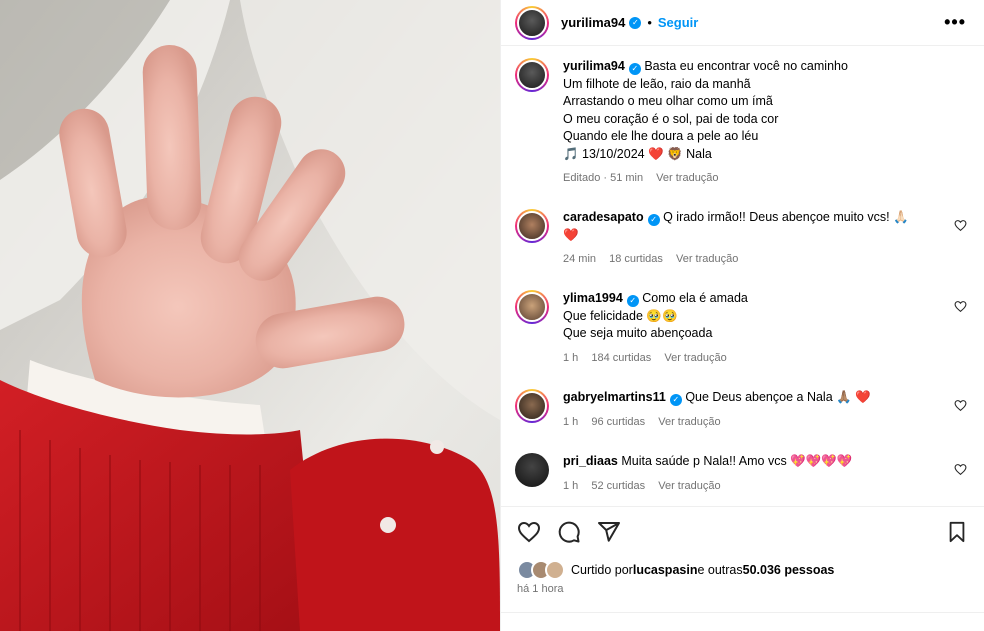  I want to click on comment-likes: 184 curtidas, so click(621, 358).